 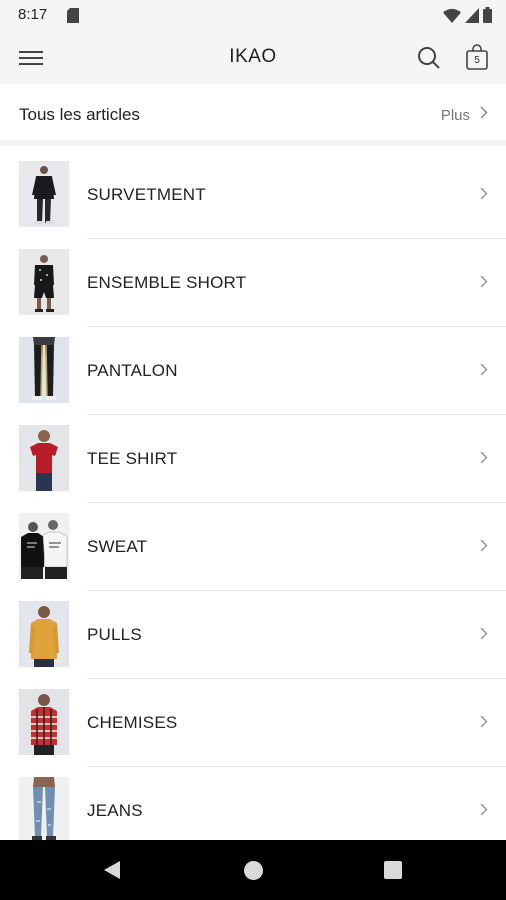 I want to click on battery-icon, so click(x=487, y=17).